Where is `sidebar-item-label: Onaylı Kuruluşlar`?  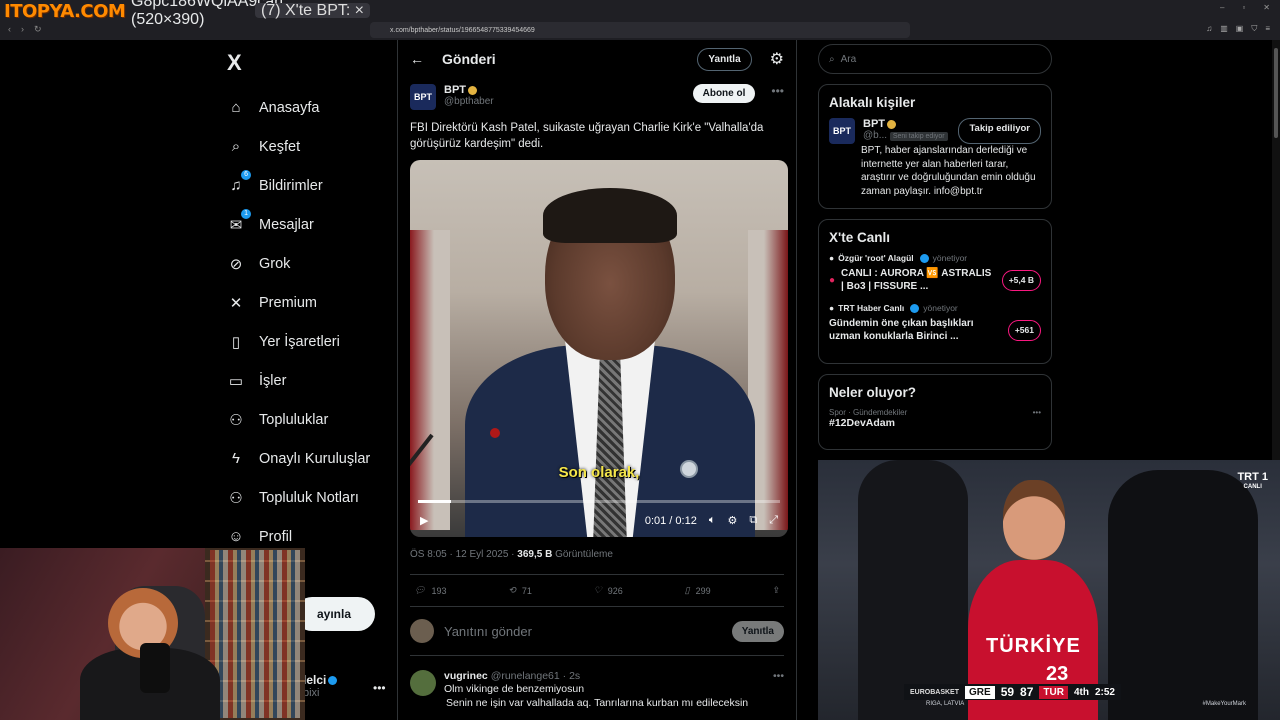 sidebar-item-label: Onaylı Kuruluşlar is located at coordinates (315, 458).